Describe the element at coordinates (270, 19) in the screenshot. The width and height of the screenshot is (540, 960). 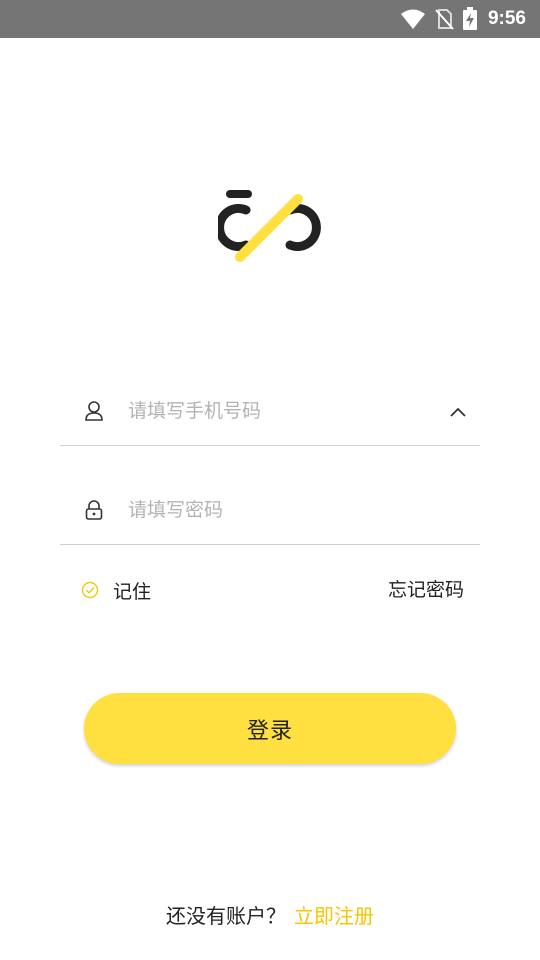
I see `status-bar: 9:56` at that location.